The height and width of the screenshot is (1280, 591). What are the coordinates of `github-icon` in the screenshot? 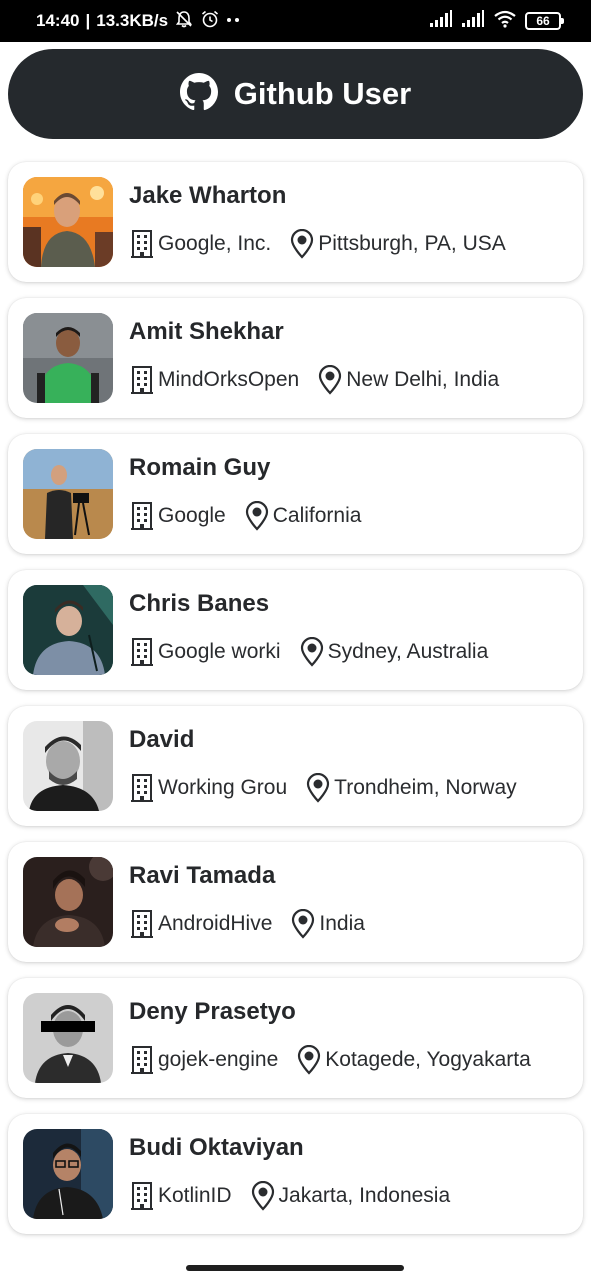 It's located at (198, 94).